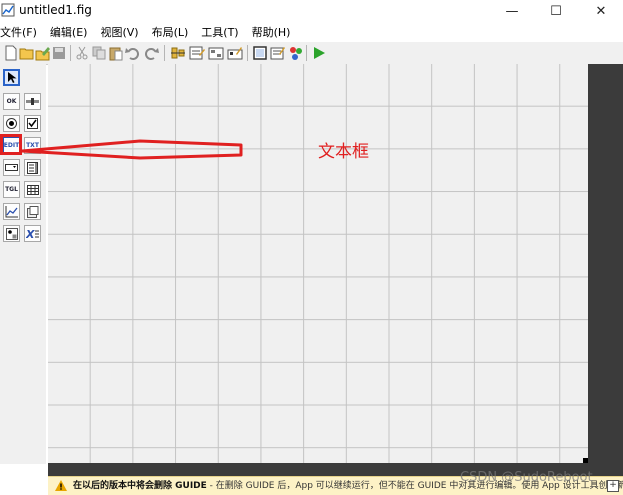 The image size is (623, 495). Describe the element at coordinates (59, 53) in the screenshot. I see `save-icon` at that location.